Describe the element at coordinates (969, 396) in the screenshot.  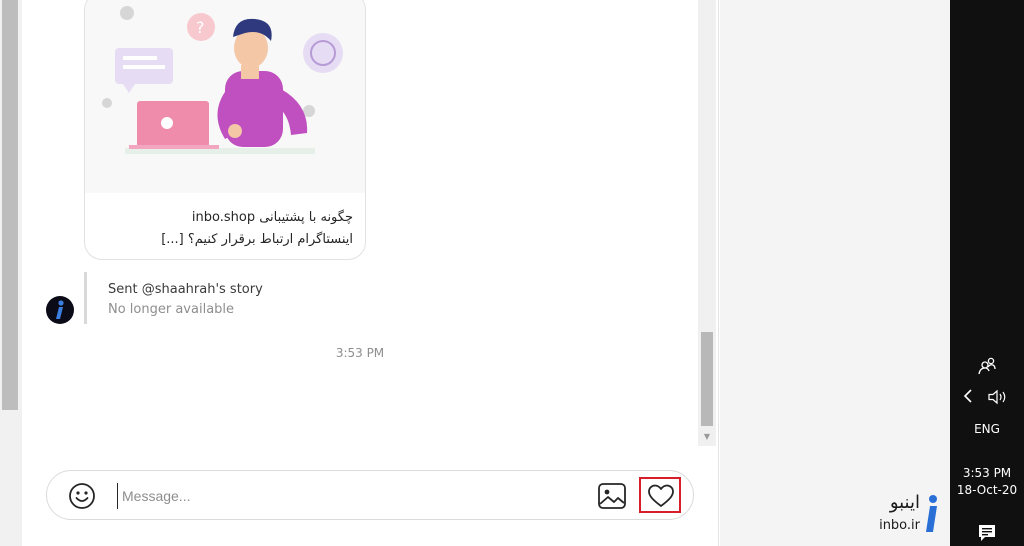
I see `show-hidden-icons-chevron-icon` at that location.